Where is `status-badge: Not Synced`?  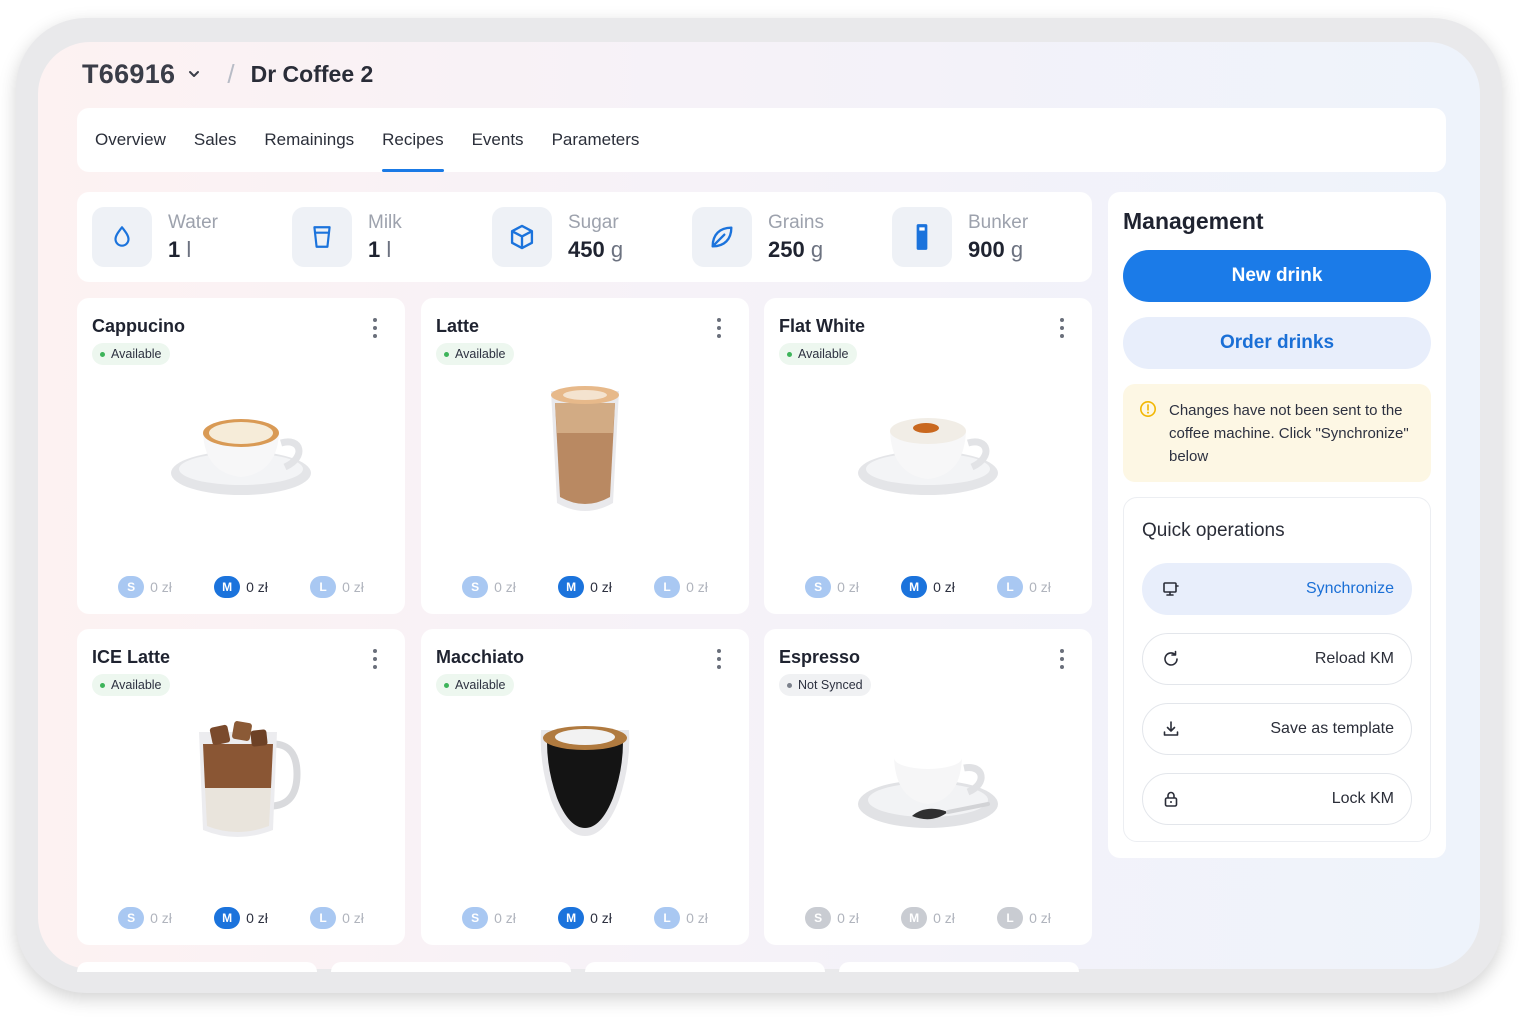 status-badge: Not Synced is located at coordinates (825, 685).